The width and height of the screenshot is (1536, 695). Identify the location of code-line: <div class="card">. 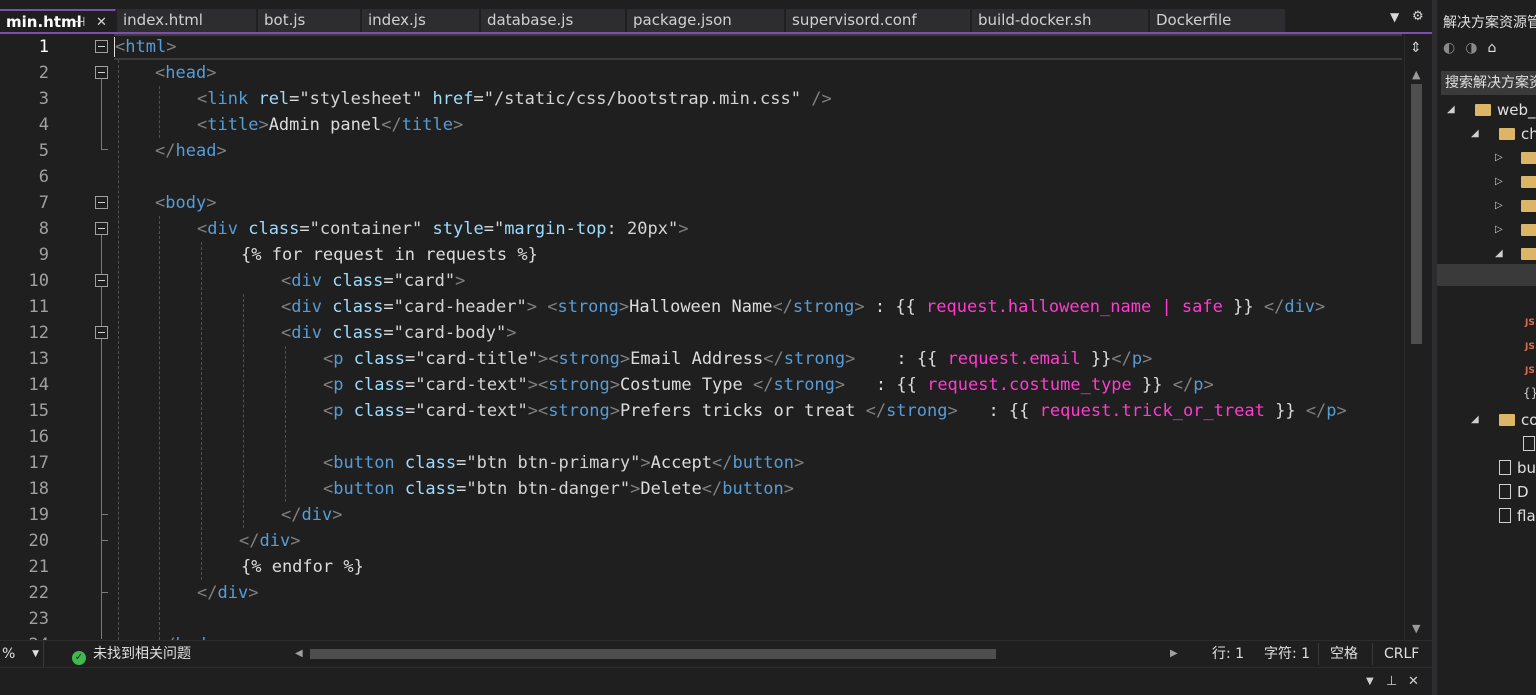
(373, 281).